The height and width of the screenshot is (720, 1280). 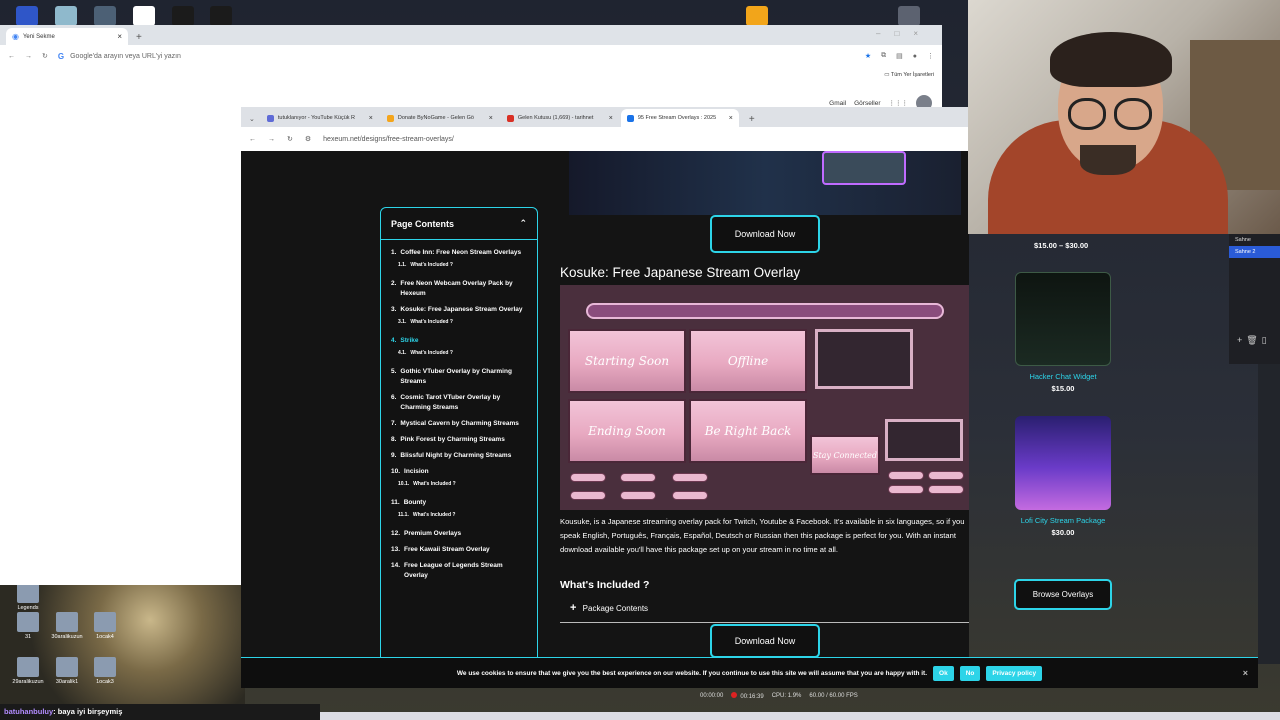 What do you see at coordinates (456, 56) in the screenshot?
I see `omnibox: G Google'da arayın veya URL'yi yazın` at bounding box center [456, 56].